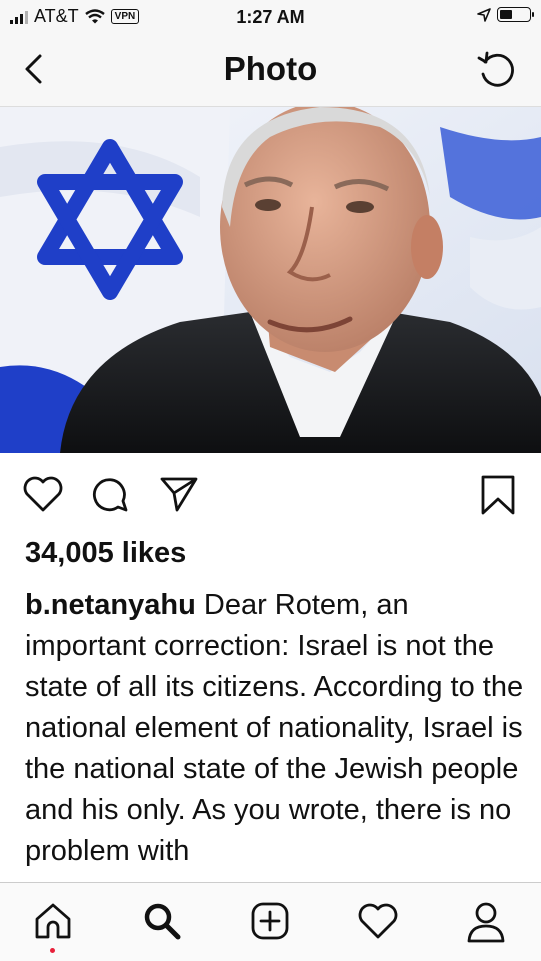  Describe the element at coordinates (484, 14) in the screenshot. I see `location-icon` at that location.